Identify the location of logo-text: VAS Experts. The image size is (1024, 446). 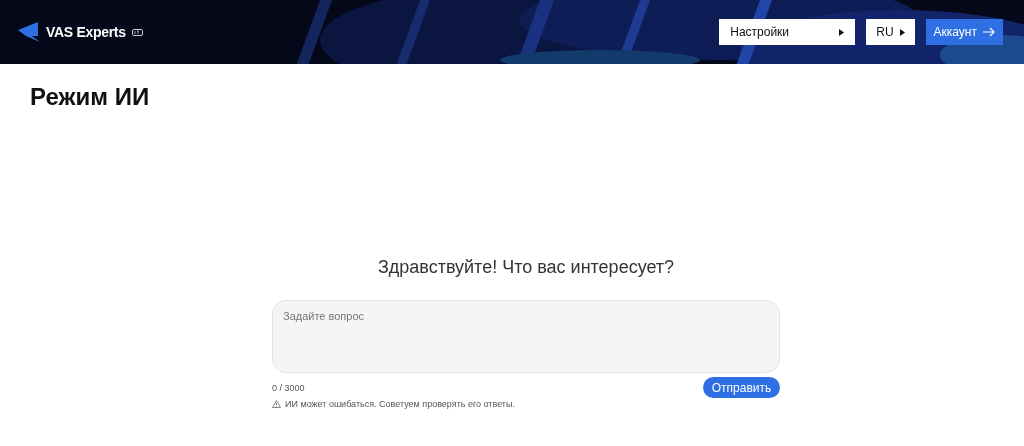
(86, 32).